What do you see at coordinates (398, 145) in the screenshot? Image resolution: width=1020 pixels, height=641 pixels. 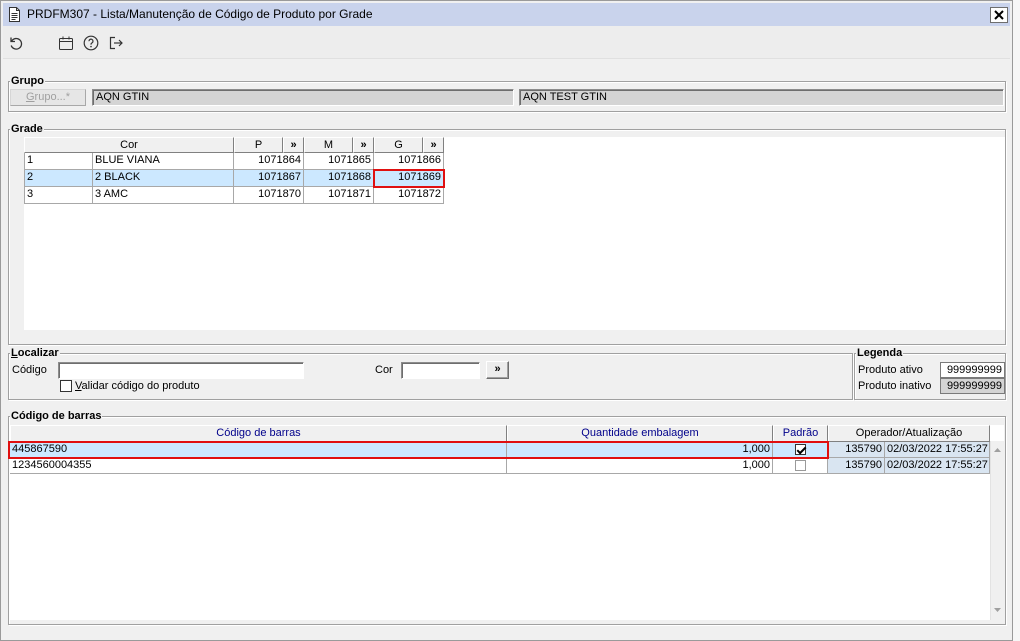 I see `column-header-size-g: G` at bounding box center [398, 145].